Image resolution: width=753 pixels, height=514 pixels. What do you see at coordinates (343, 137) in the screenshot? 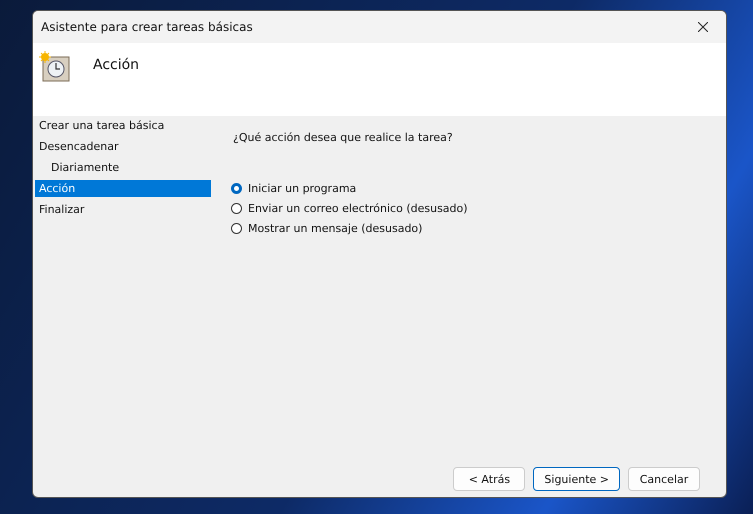
I see `question-text: ¿Qué acción desea que realice la tarea?` at bounding box center [343, 137].